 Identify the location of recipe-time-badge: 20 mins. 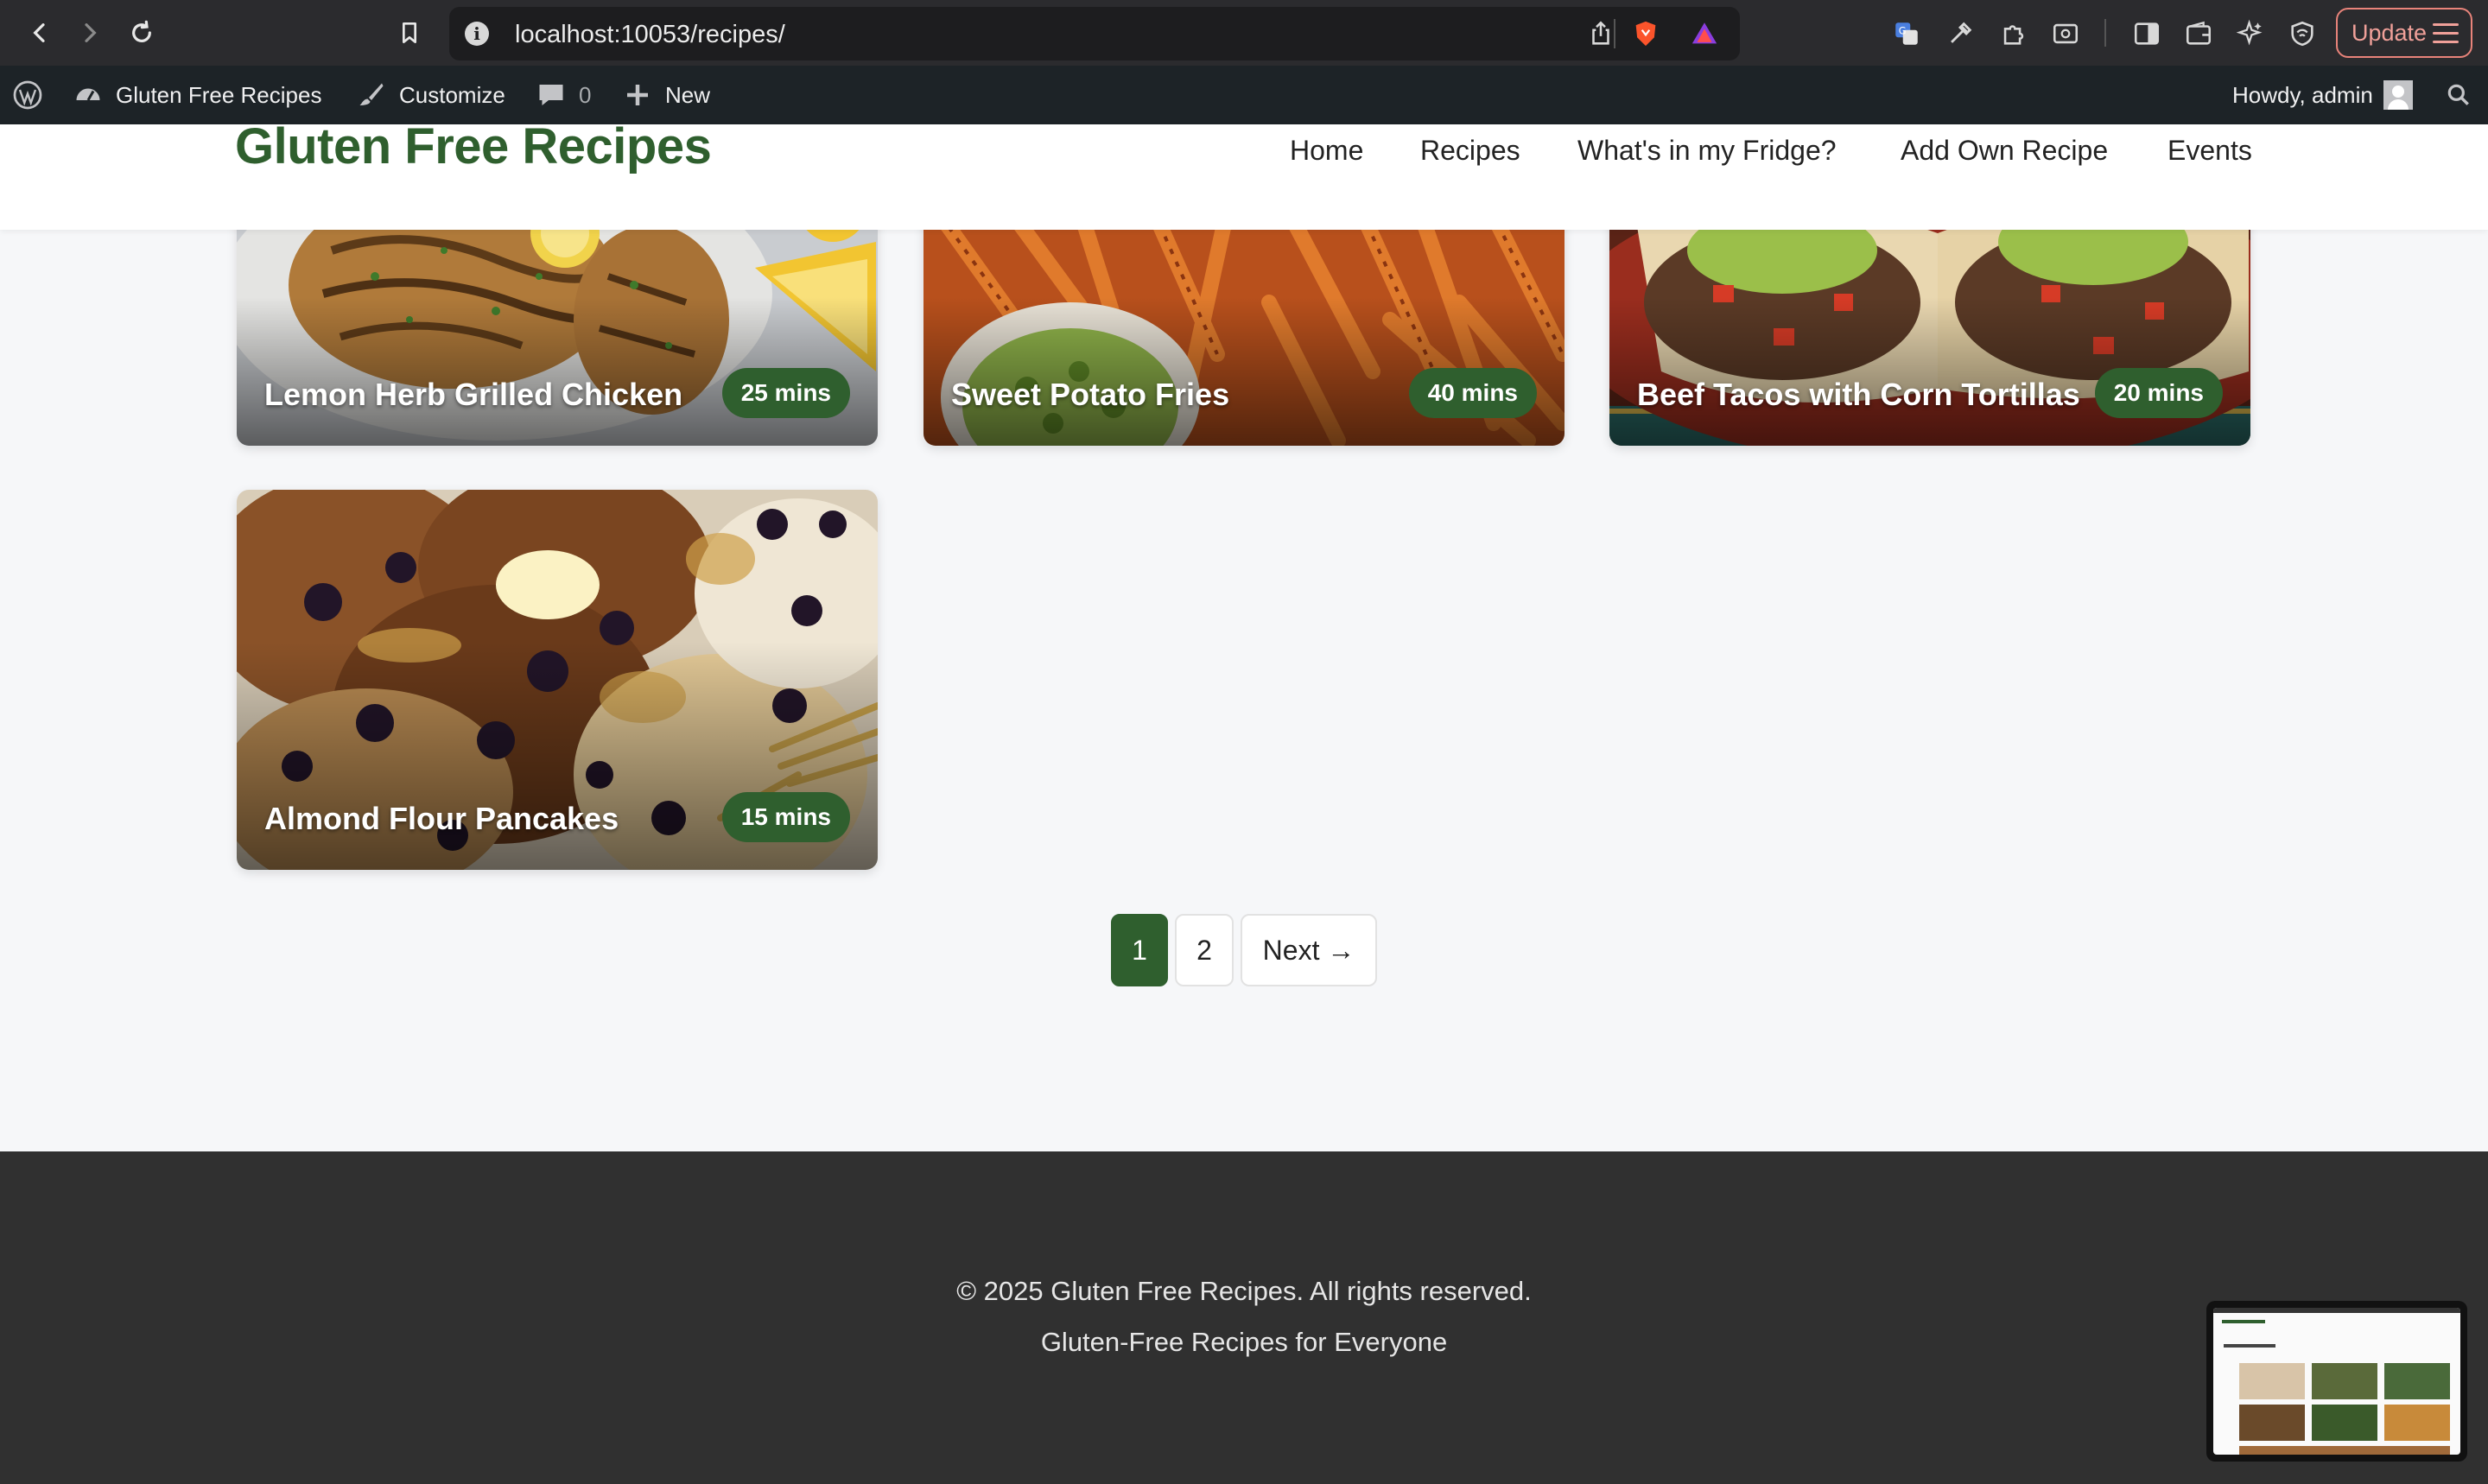
(2158, 393).